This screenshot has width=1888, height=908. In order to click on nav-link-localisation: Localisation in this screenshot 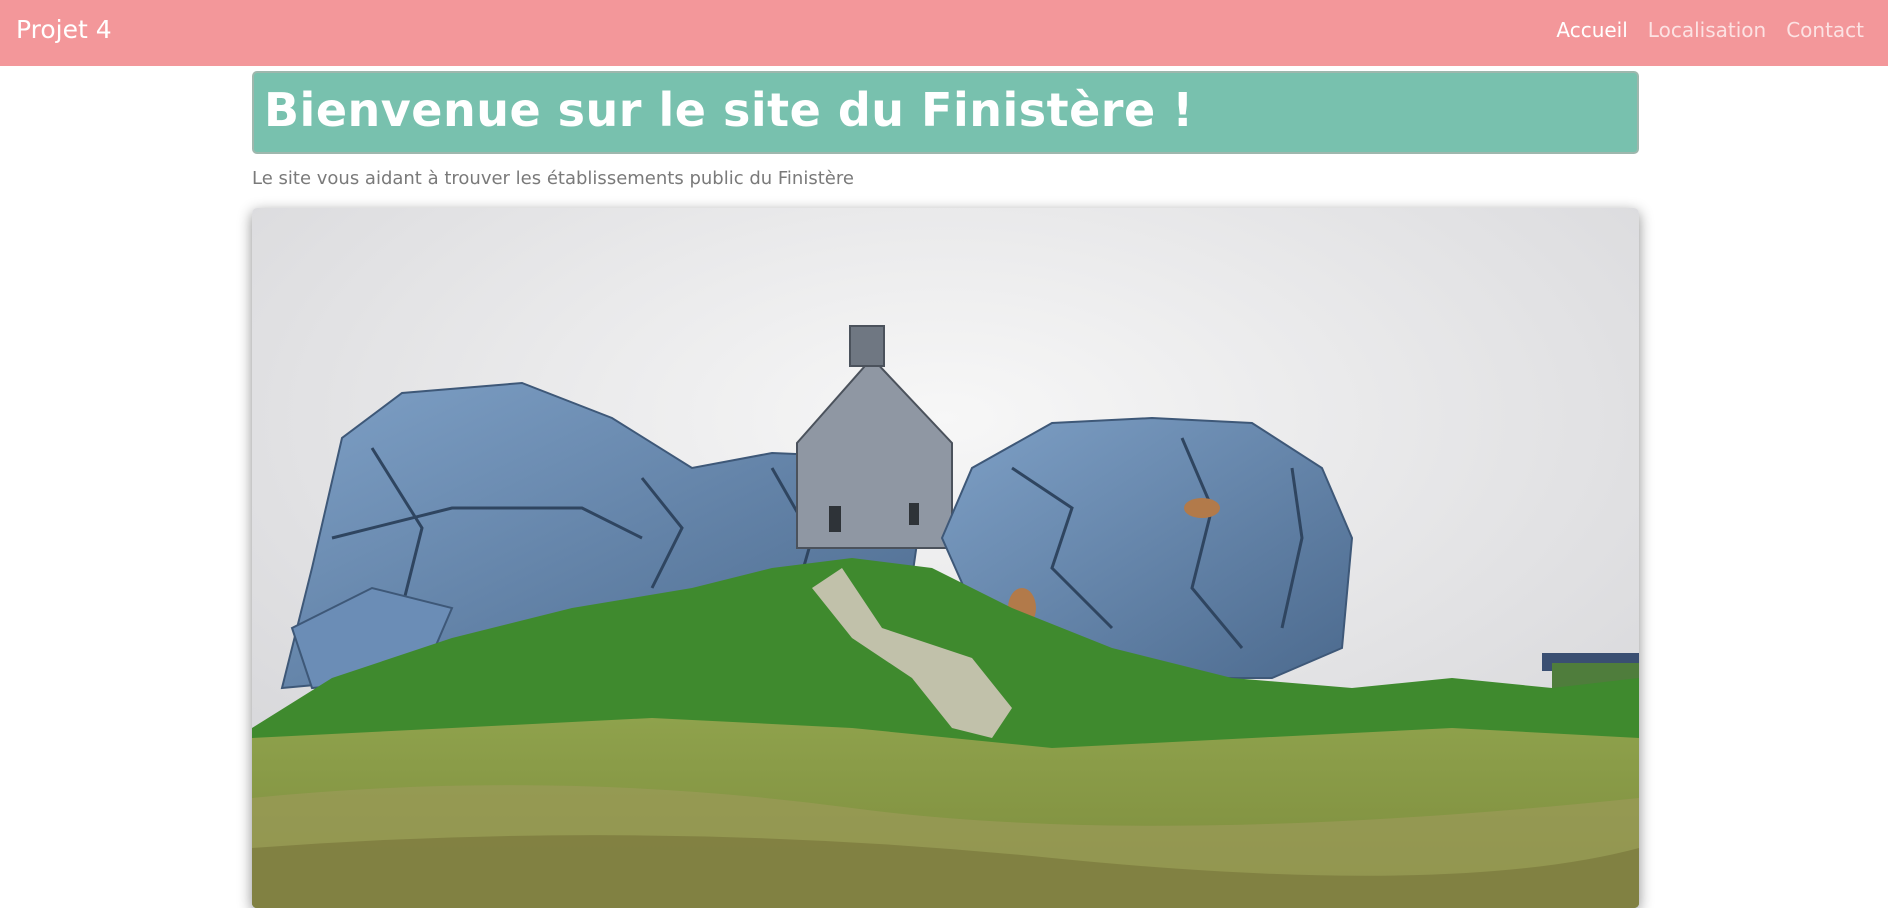, I will do `click(1707, 30)`.